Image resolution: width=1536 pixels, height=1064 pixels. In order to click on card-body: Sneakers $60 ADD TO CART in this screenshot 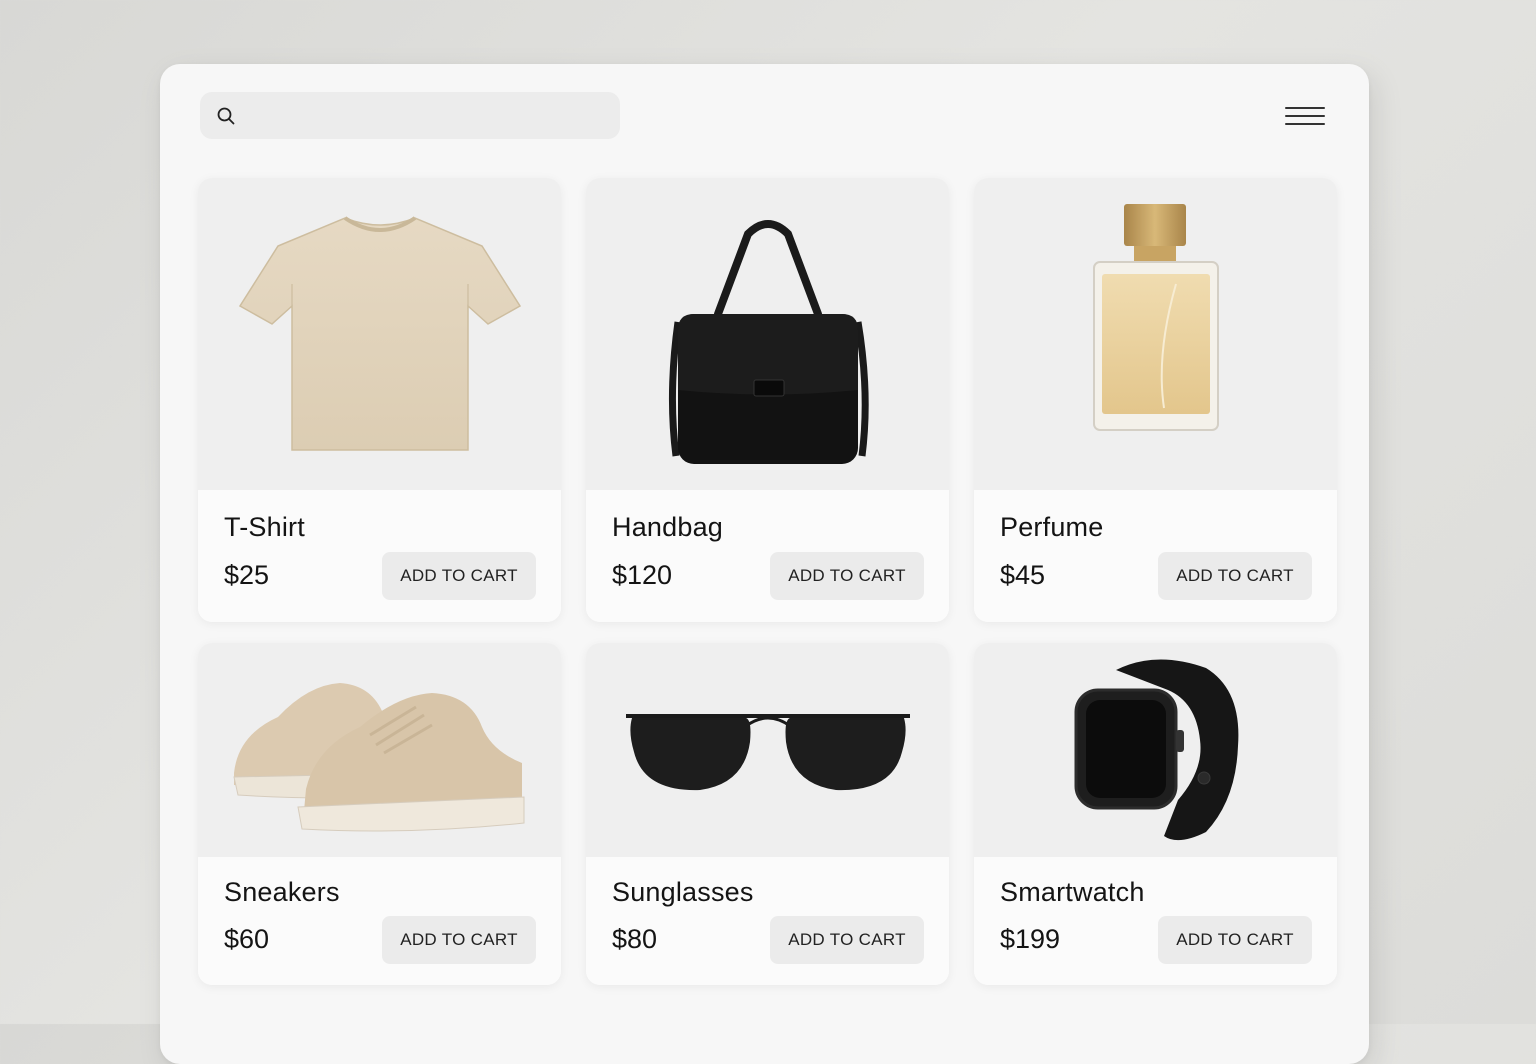, I will do `click(379, 921)`.